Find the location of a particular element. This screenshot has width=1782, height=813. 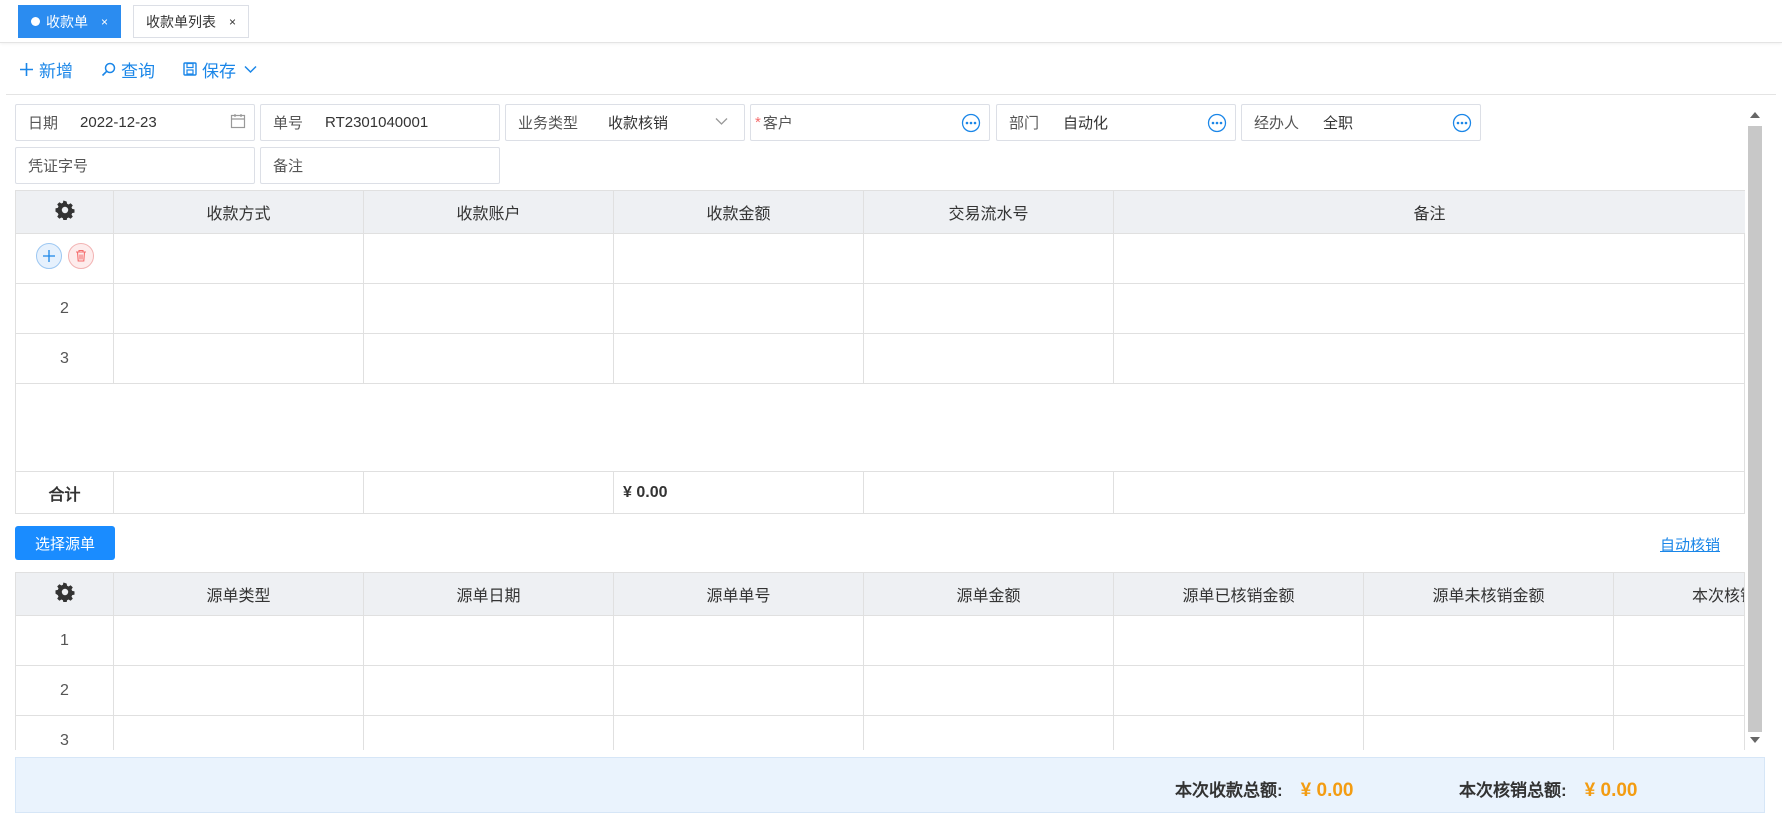

save-button: 保存 is located at coordinates (222, 69).